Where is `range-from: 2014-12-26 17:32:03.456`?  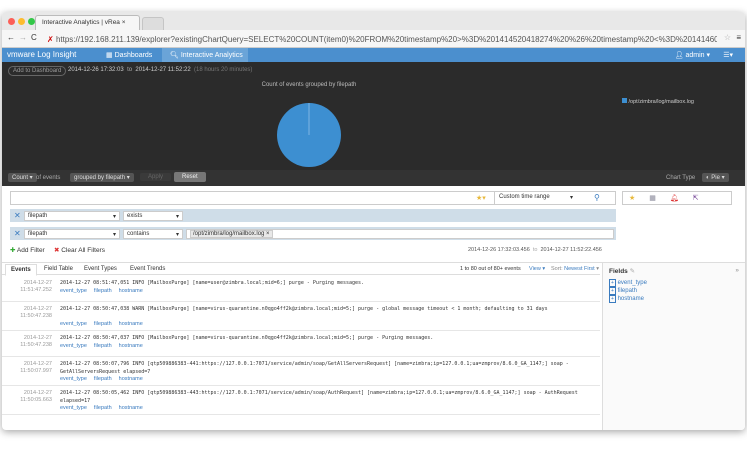
range-from: 2014-12-26 17:32:03.456 is located at coordinates (499, 250).